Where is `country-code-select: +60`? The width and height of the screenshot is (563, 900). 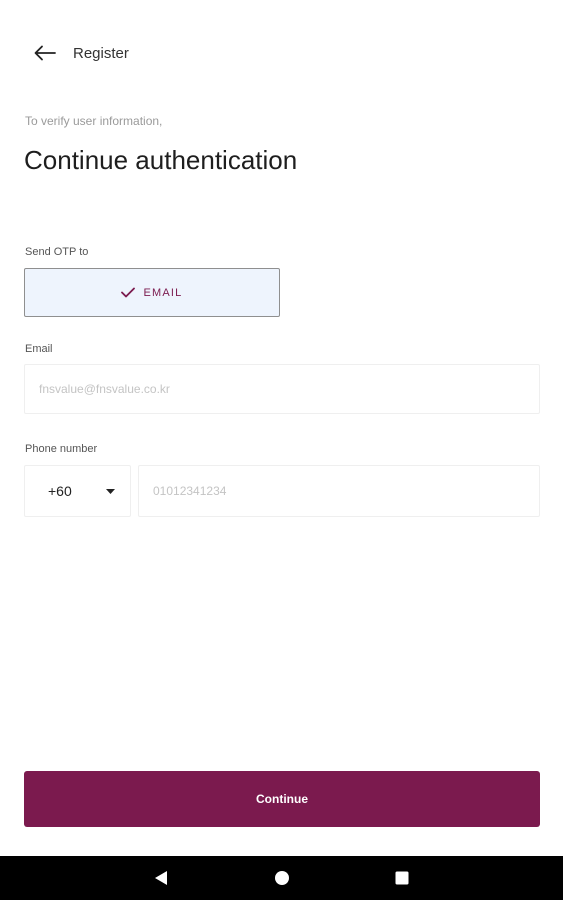
country-code-select: +60 is located at coordinates (77, 491).